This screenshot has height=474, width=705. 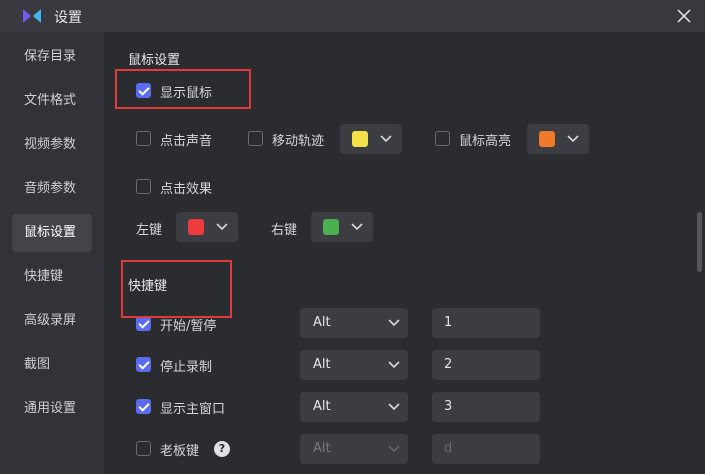 I want to click on hotkey-show-main-checkbox, so click(x=143, y=406).